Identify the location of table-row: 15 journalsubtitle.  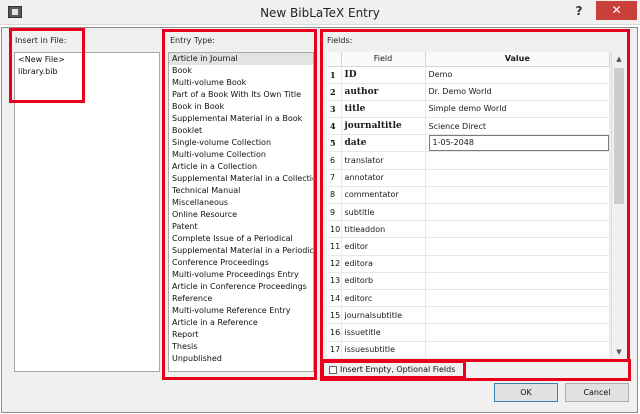
(468, 315).